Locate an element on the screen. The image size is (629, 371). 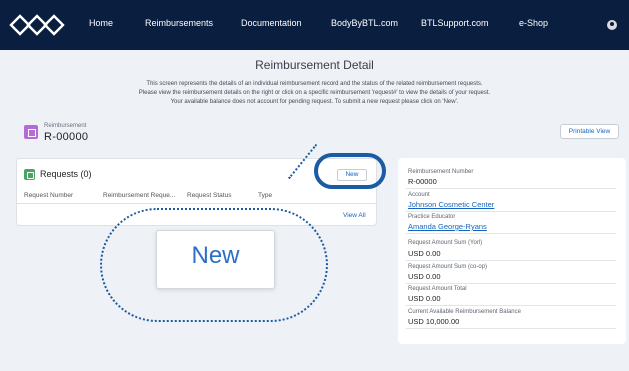
record-number: R-00000 is located at coordinates (66, 137).